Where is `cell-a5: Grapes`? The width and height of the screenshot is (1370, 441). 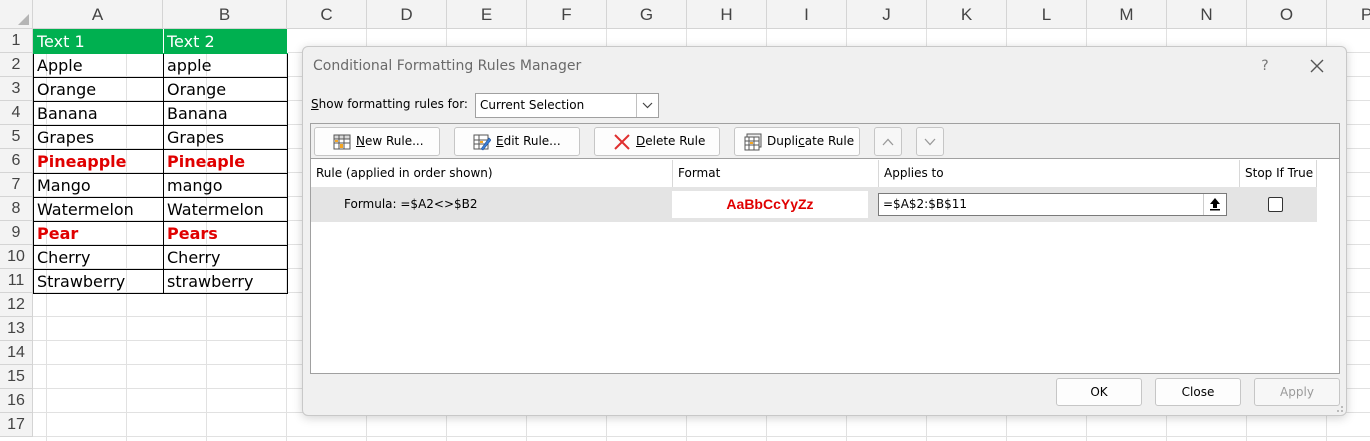
cell-a5: Grapes is located at coordinates (98, 137).